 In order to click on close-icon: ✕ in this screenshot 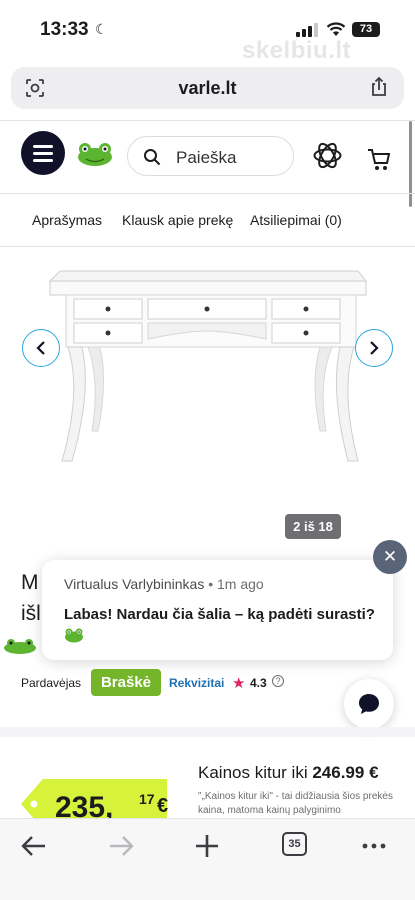, I will do `click(390, 556)`.